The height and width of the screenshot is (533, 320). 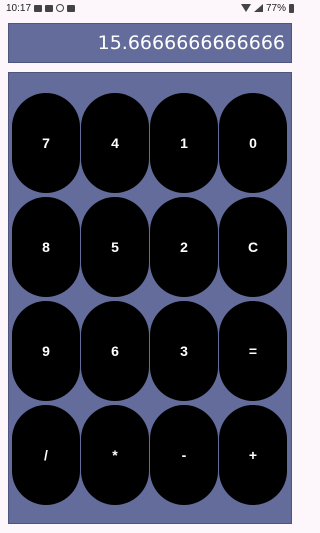 I want to click on status-left: 10:17, so click(x=41, y=8).